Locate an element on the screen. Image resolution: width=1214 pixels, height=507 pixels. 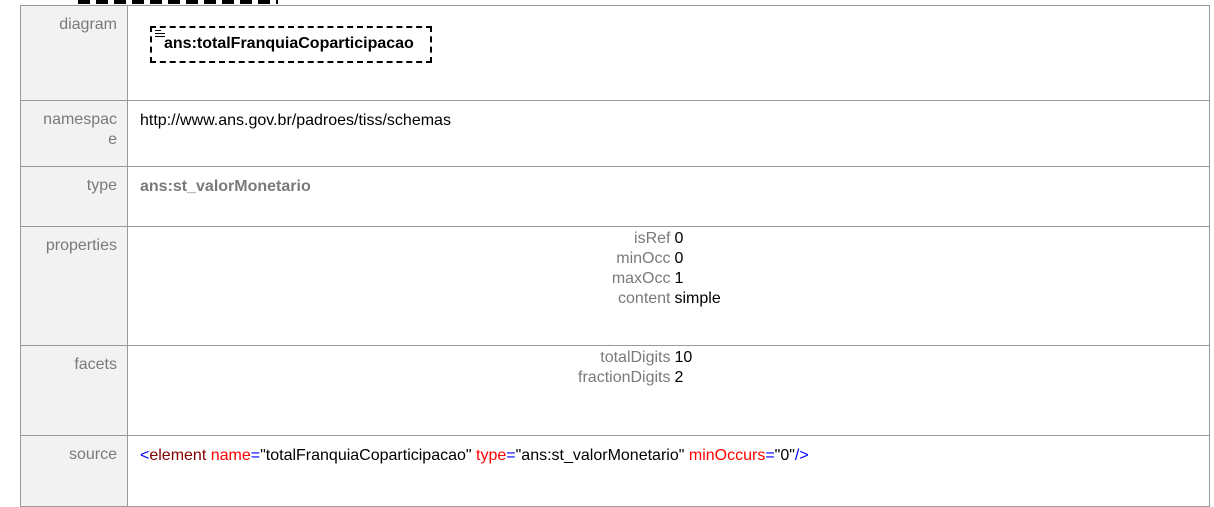
type-value-link: ans:st_valorMonetario is located at coordinates (225, 186).